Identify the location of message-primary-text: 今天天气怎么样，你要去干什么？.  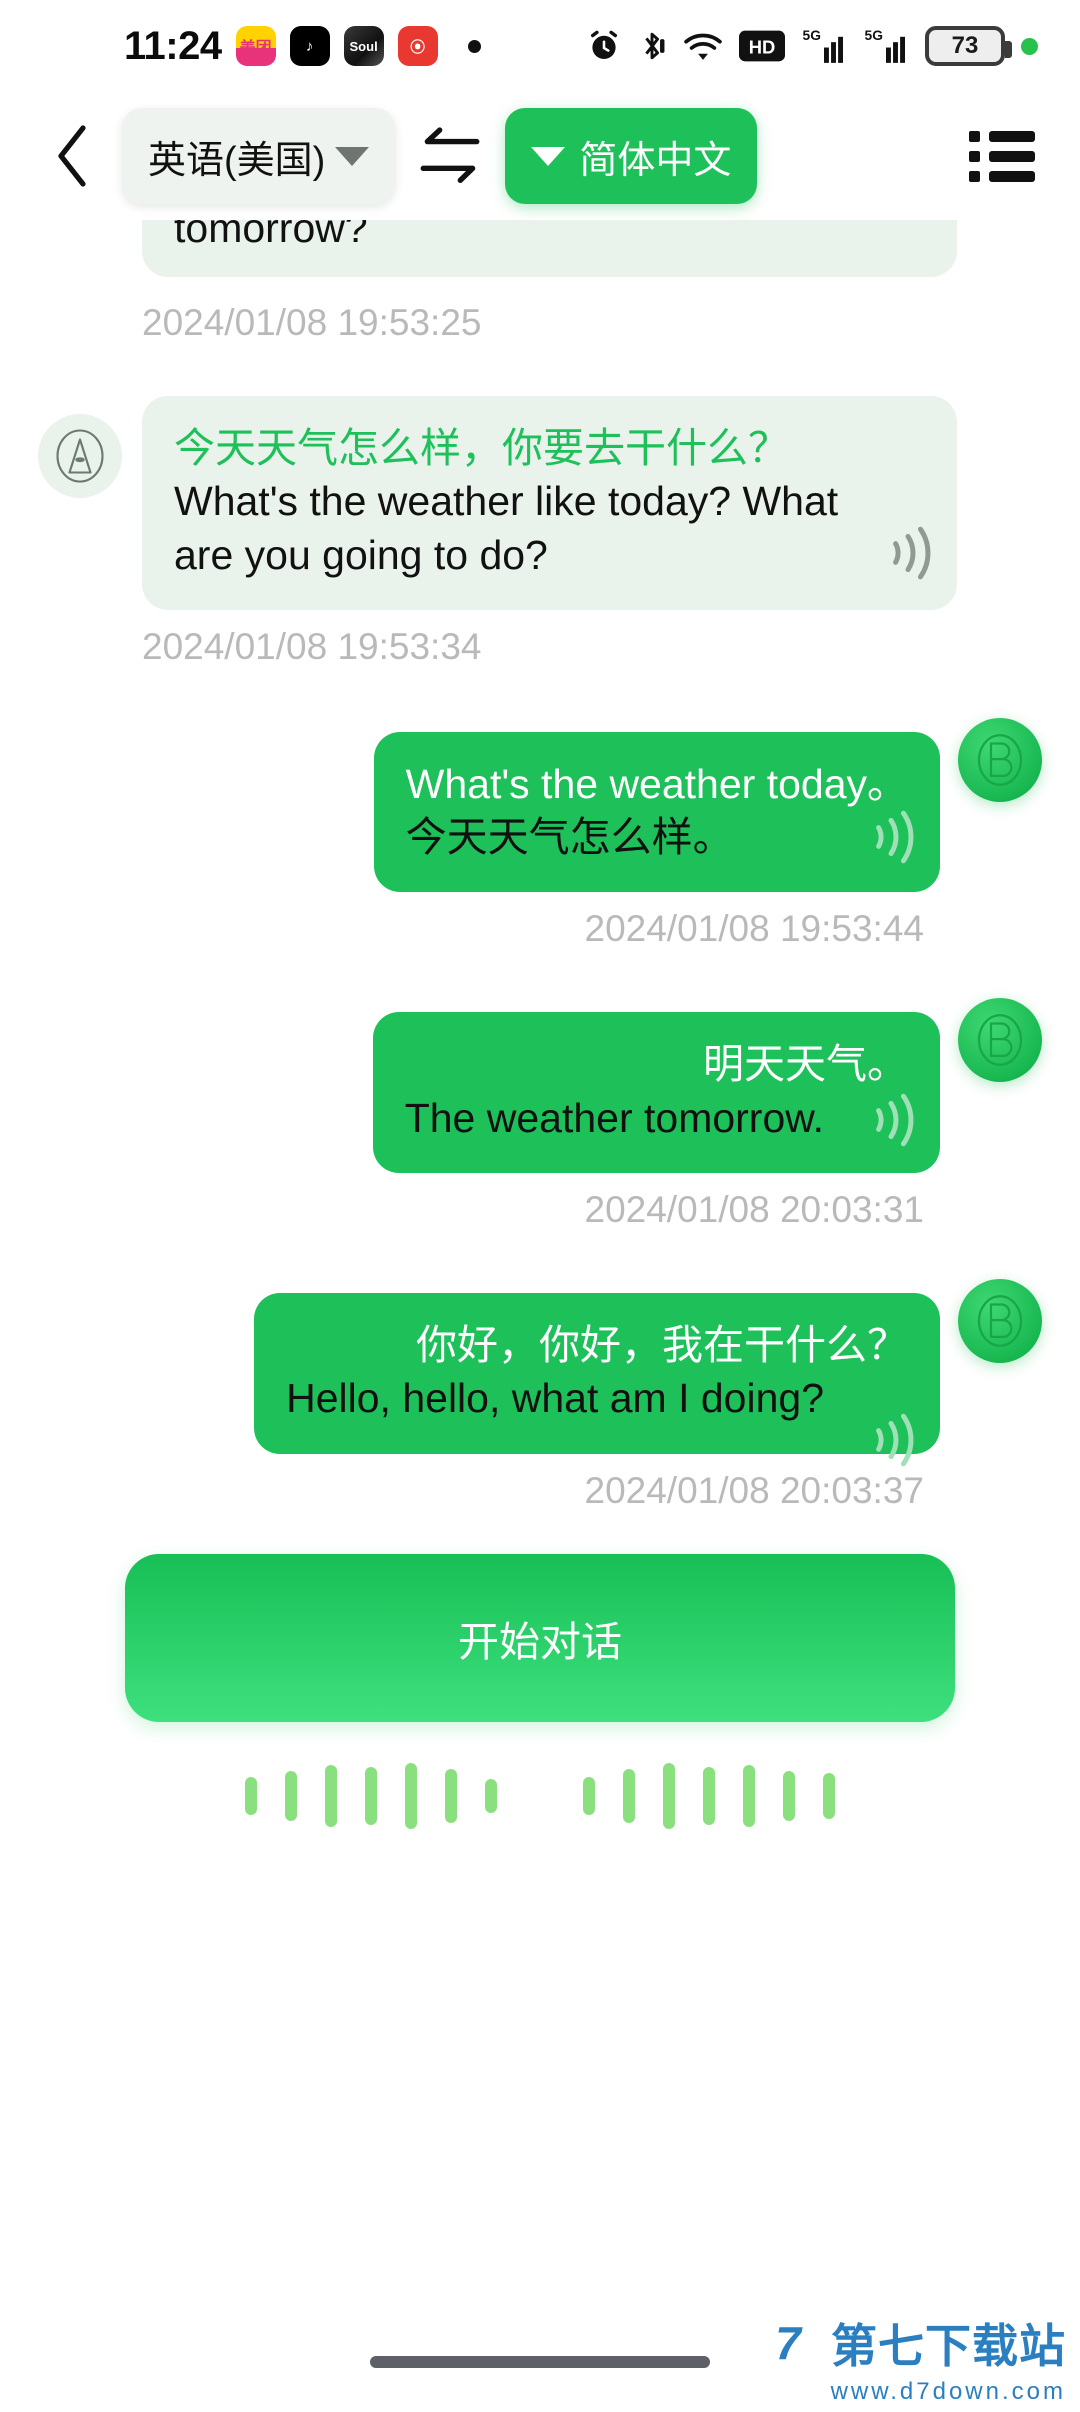
(481, 448).